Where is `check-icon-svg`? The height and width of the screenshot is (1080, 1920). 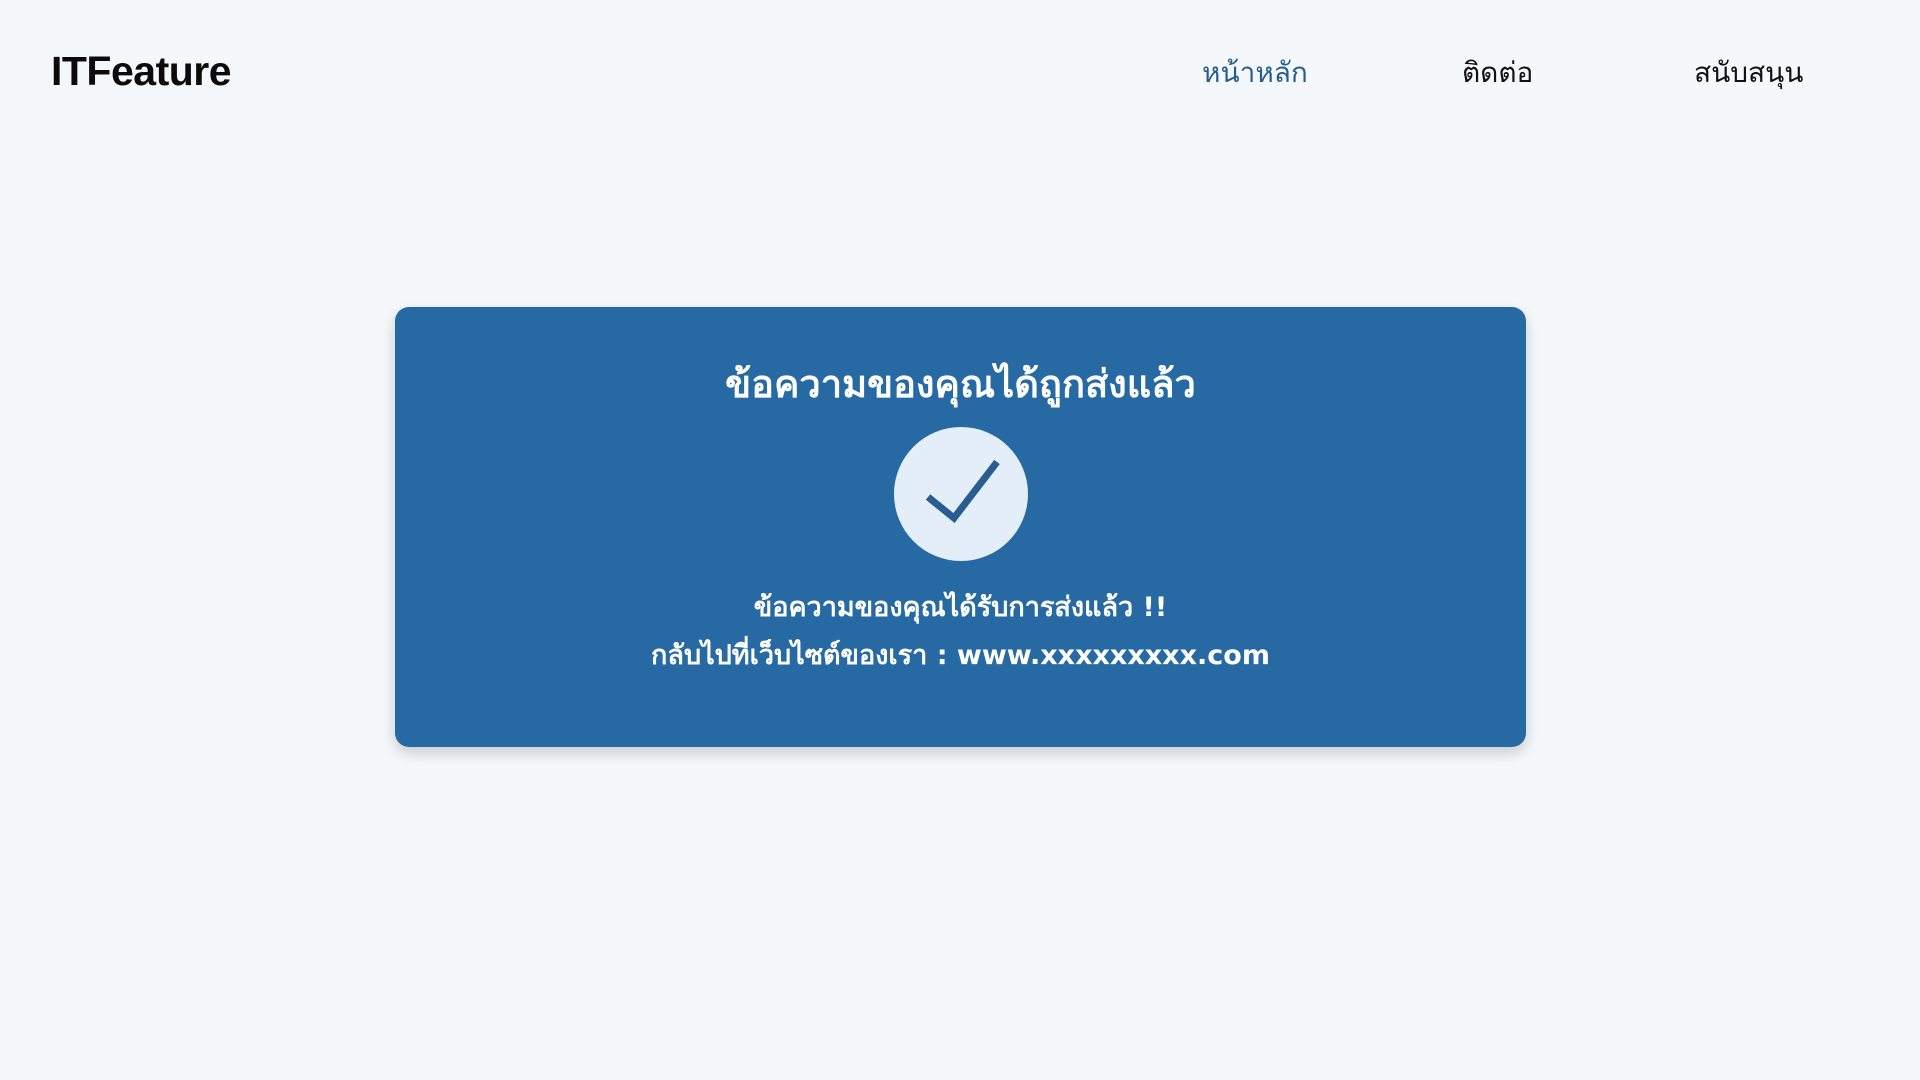
check-icon-svg is located at coordinates (962, 491).